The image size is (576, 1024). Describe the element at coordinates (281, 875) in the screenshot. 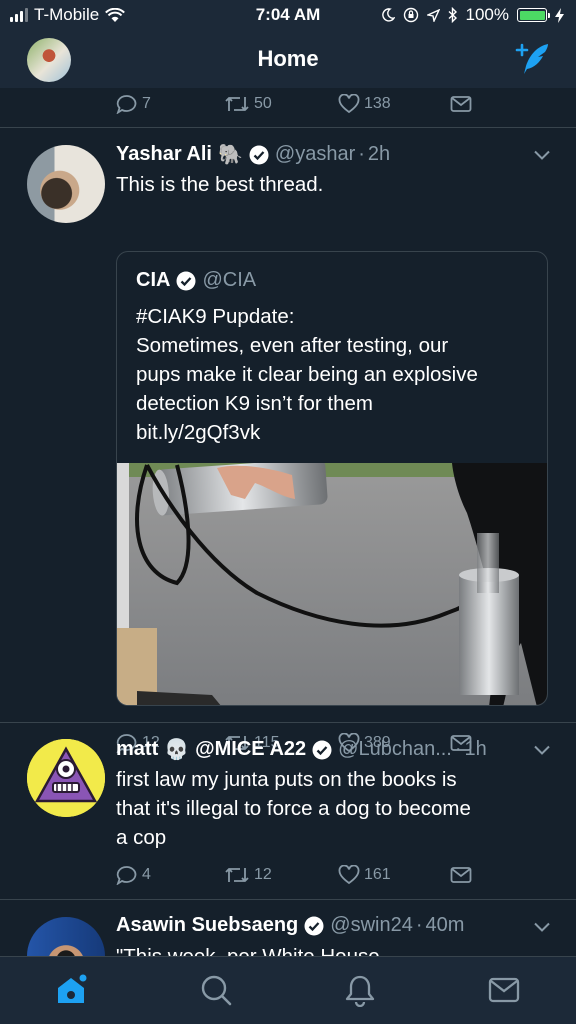

I see `retweet-button: 12` at that location.